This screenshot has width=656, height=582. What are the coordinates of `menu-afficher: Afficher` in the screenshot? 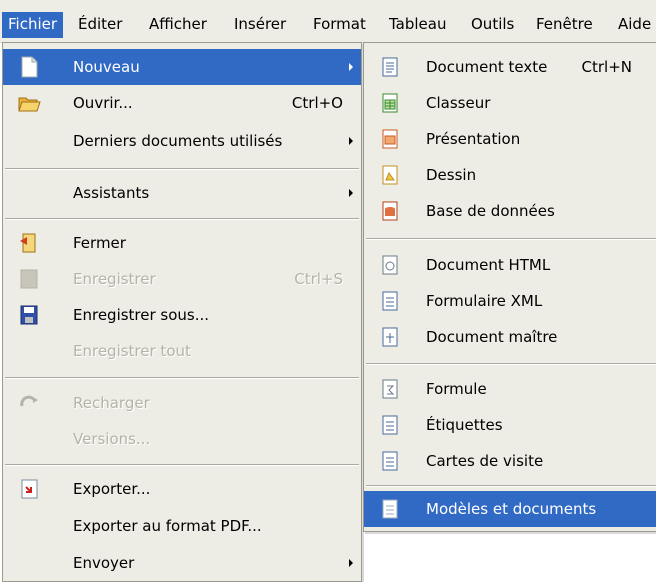 It's located at (178, 25).